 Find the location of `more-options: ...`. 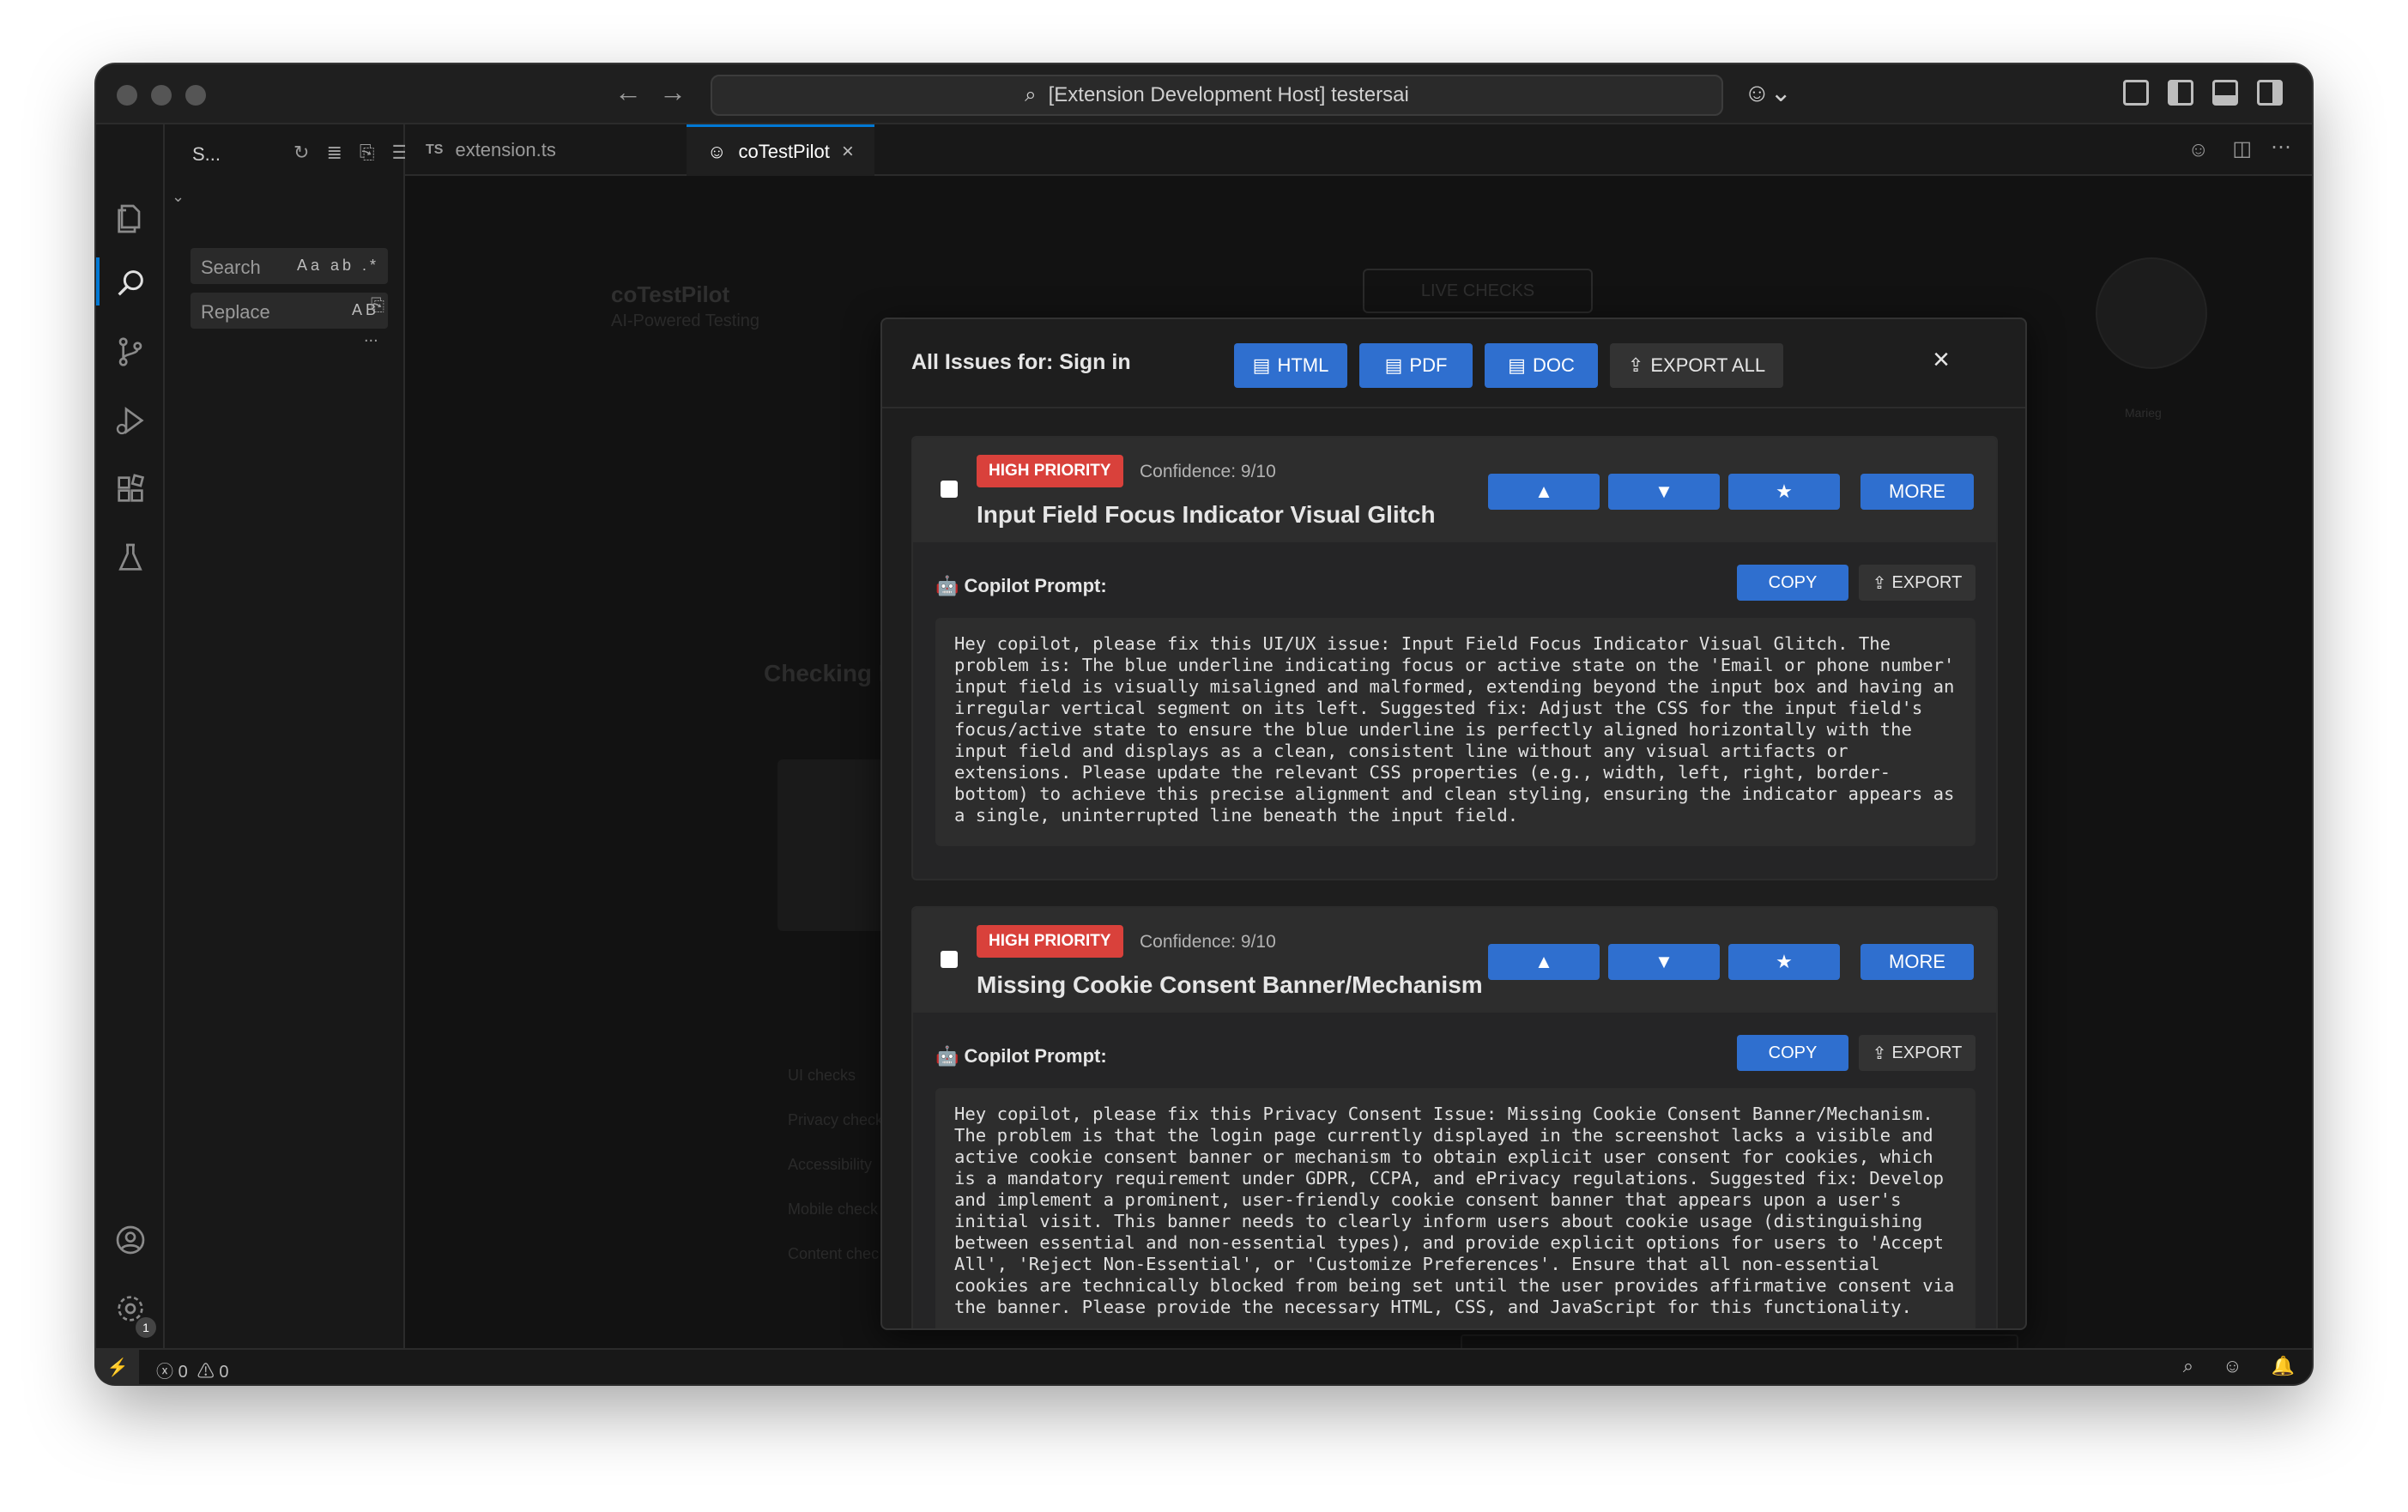

more-options: ... is located at coordinates (371, 337).